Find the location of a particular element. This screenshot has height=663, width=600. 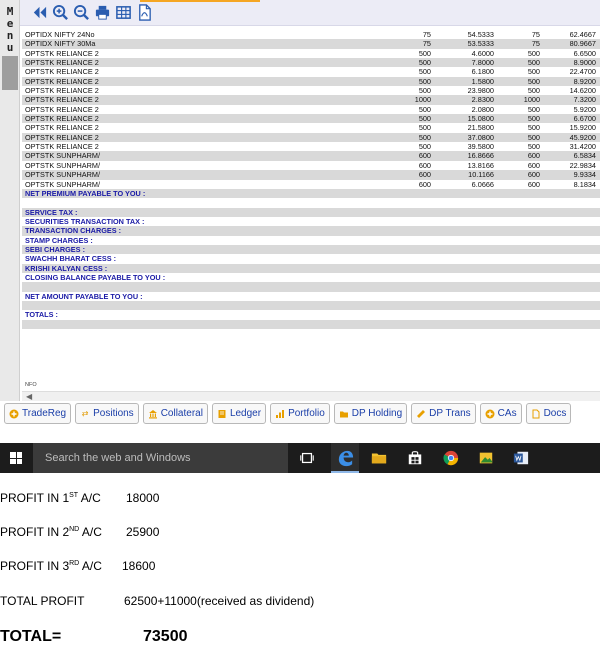

print-icon is located at coordinates (102, 12).